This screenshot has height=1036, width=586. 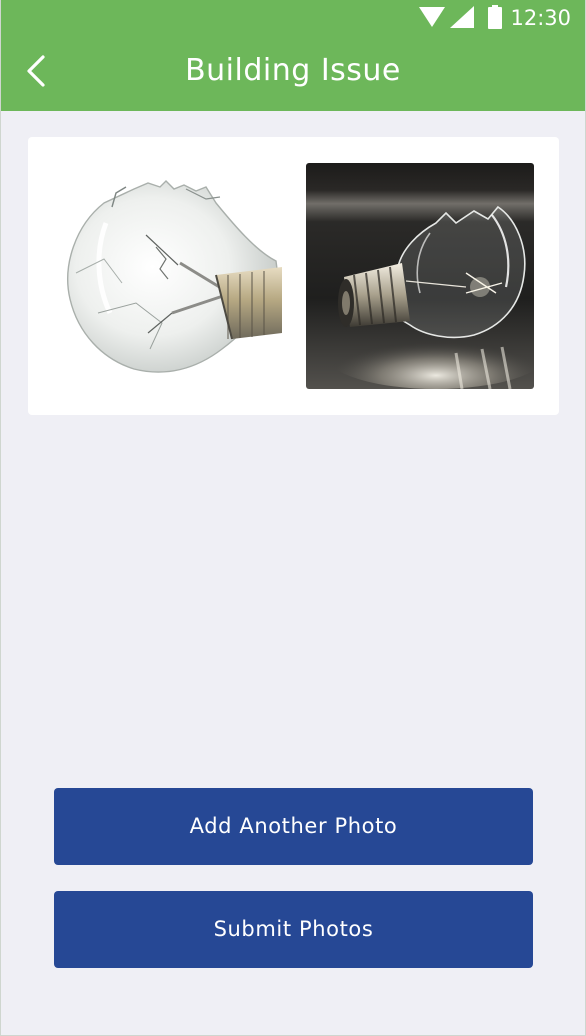 I want to click on status-bar: 12:30, so click(x=293, y=18).